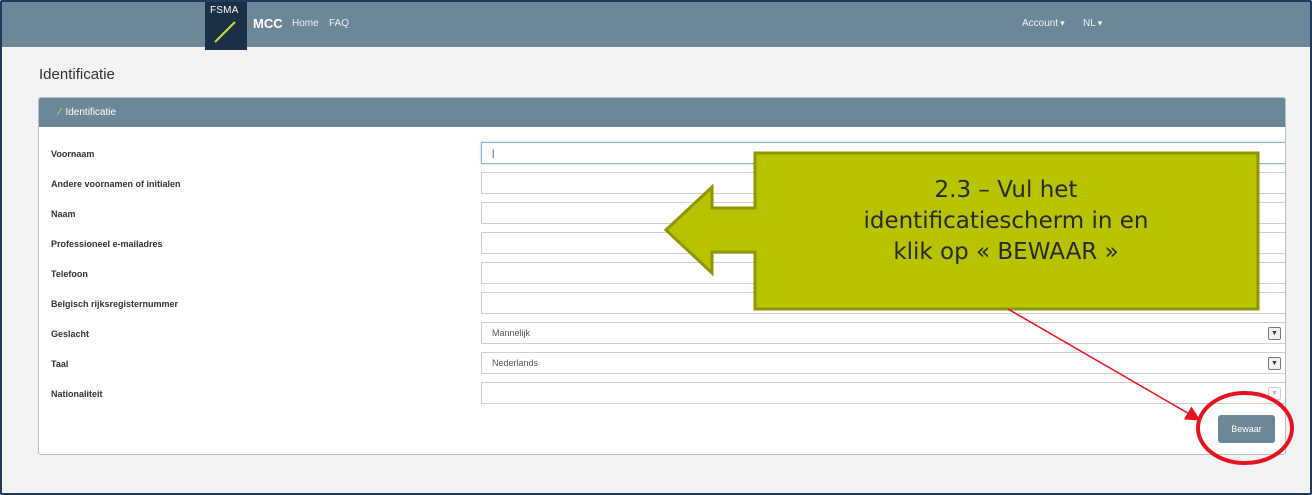  Describe the element at coordinates (1104, 364) in the screenshot. I see `pointer-line` at that location.